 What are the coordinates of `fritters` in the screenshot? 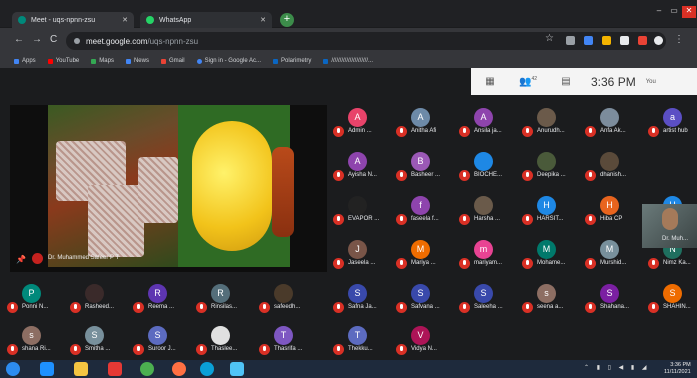 It's located at (283, 192).